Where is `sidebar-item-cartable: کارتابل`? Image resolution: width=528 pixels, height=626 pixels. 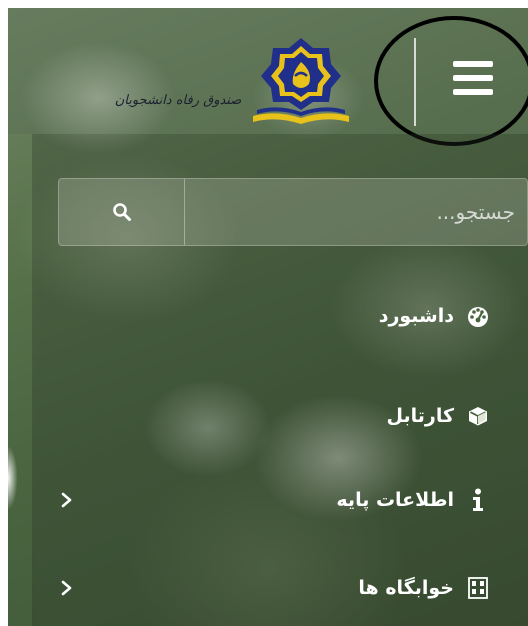 sidebar-item-cartable: کارتابل is located at coordinates (282, 416).